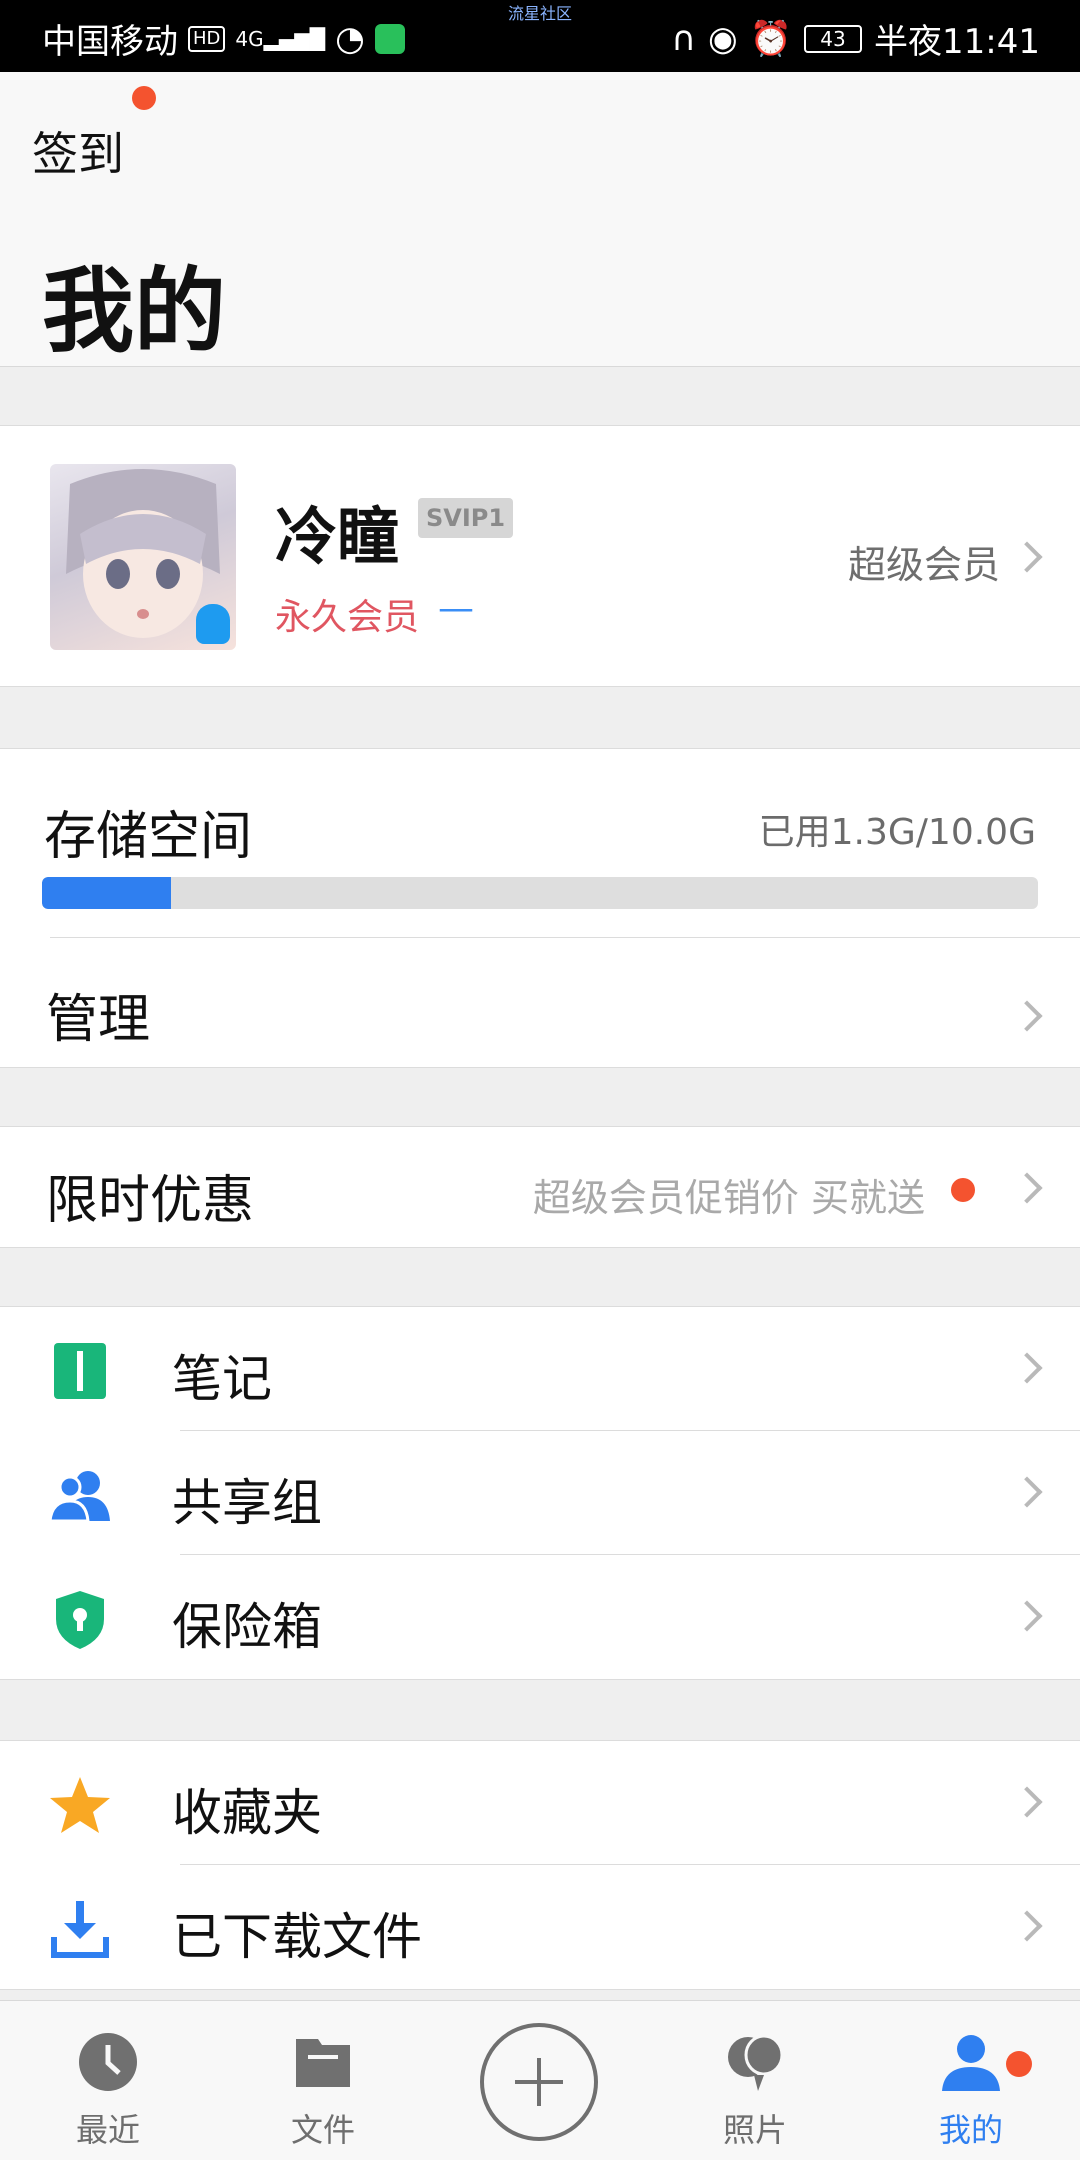  I want to click on tab-mine: 我的, so click(971, 2091).